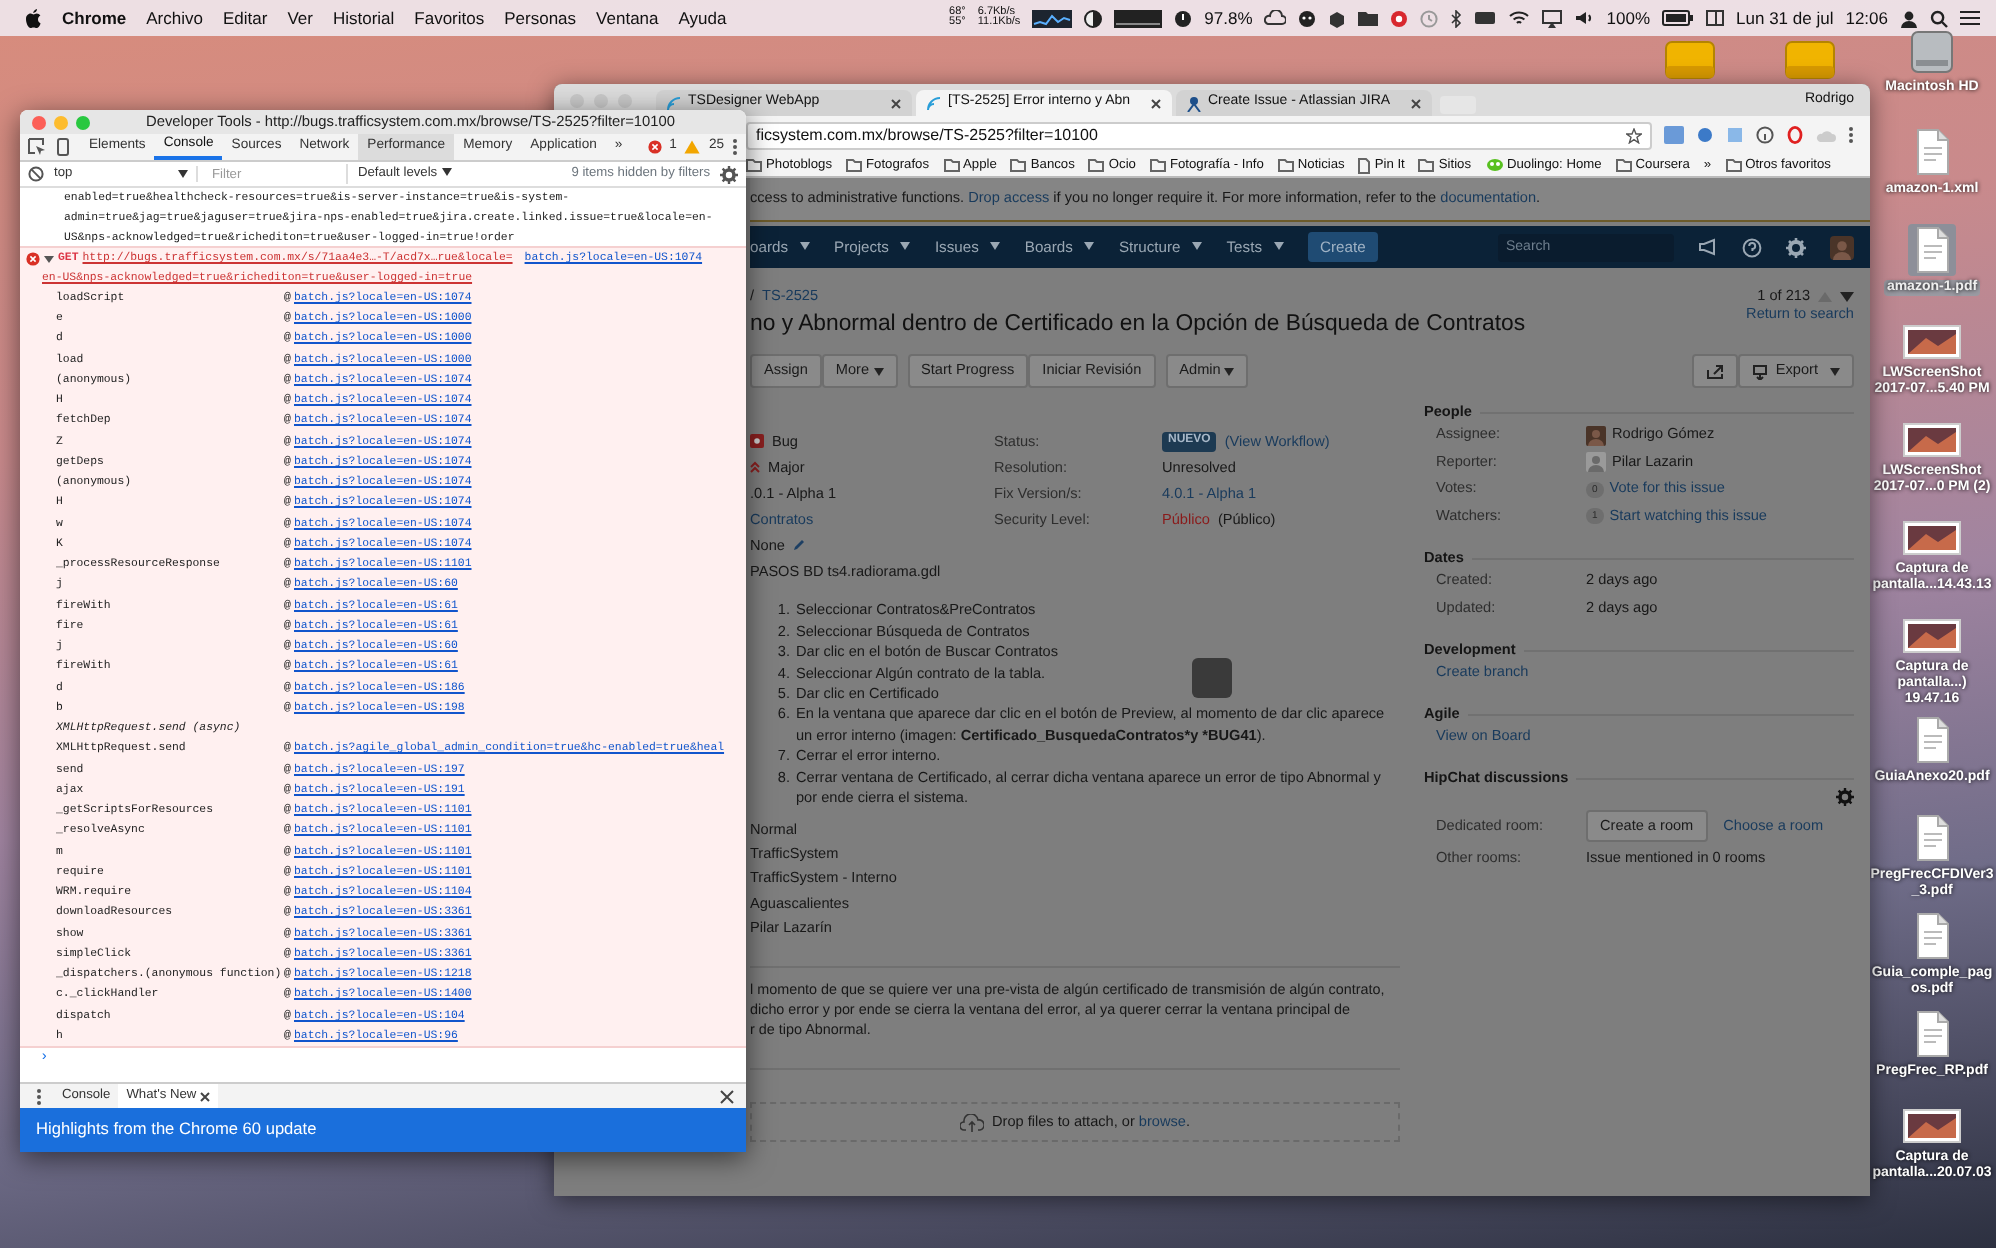 The width and height of the screenshot is (1996, 1248). I want to click on menu-item: Historial, so click(363, 18).